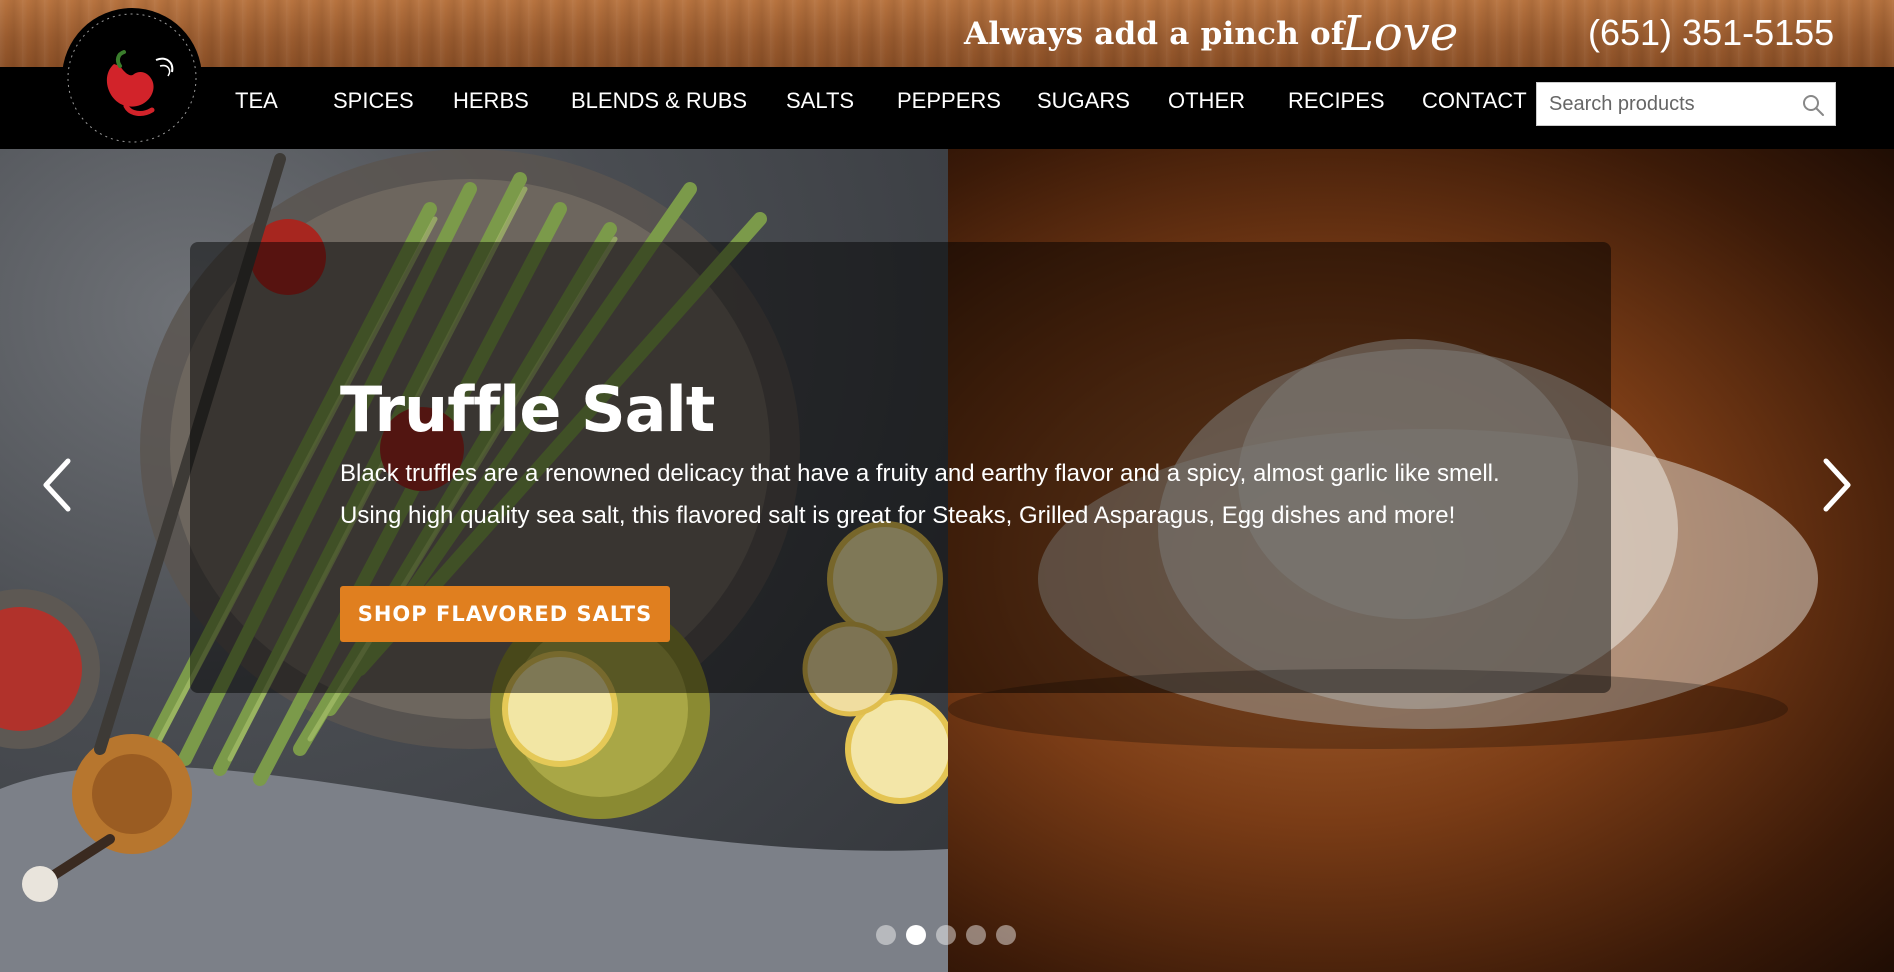  I want to click on nav-item-contact: CONTACT, so click(1474, 101).